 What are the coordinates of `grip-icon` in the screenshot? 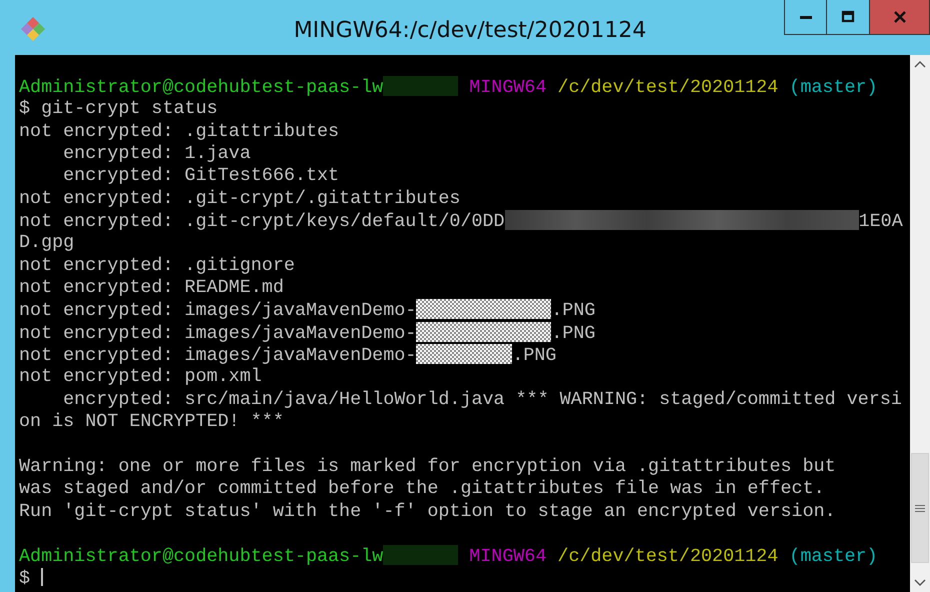 It's located at (920, 508).